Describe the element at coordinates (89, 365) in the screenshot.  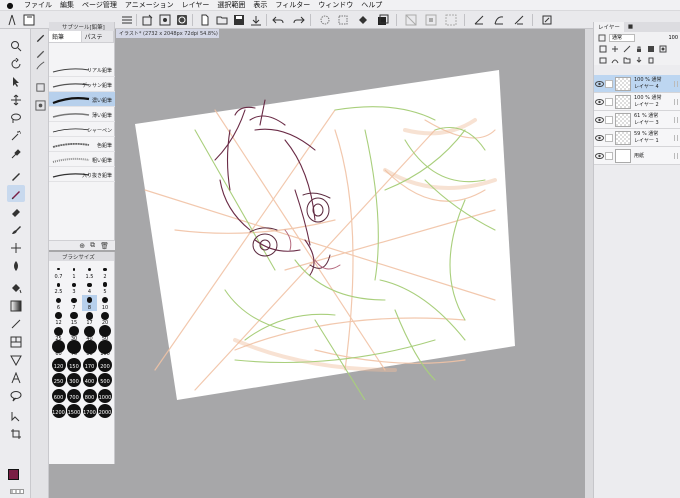
I see `brush-size-cell: 170` at that location.